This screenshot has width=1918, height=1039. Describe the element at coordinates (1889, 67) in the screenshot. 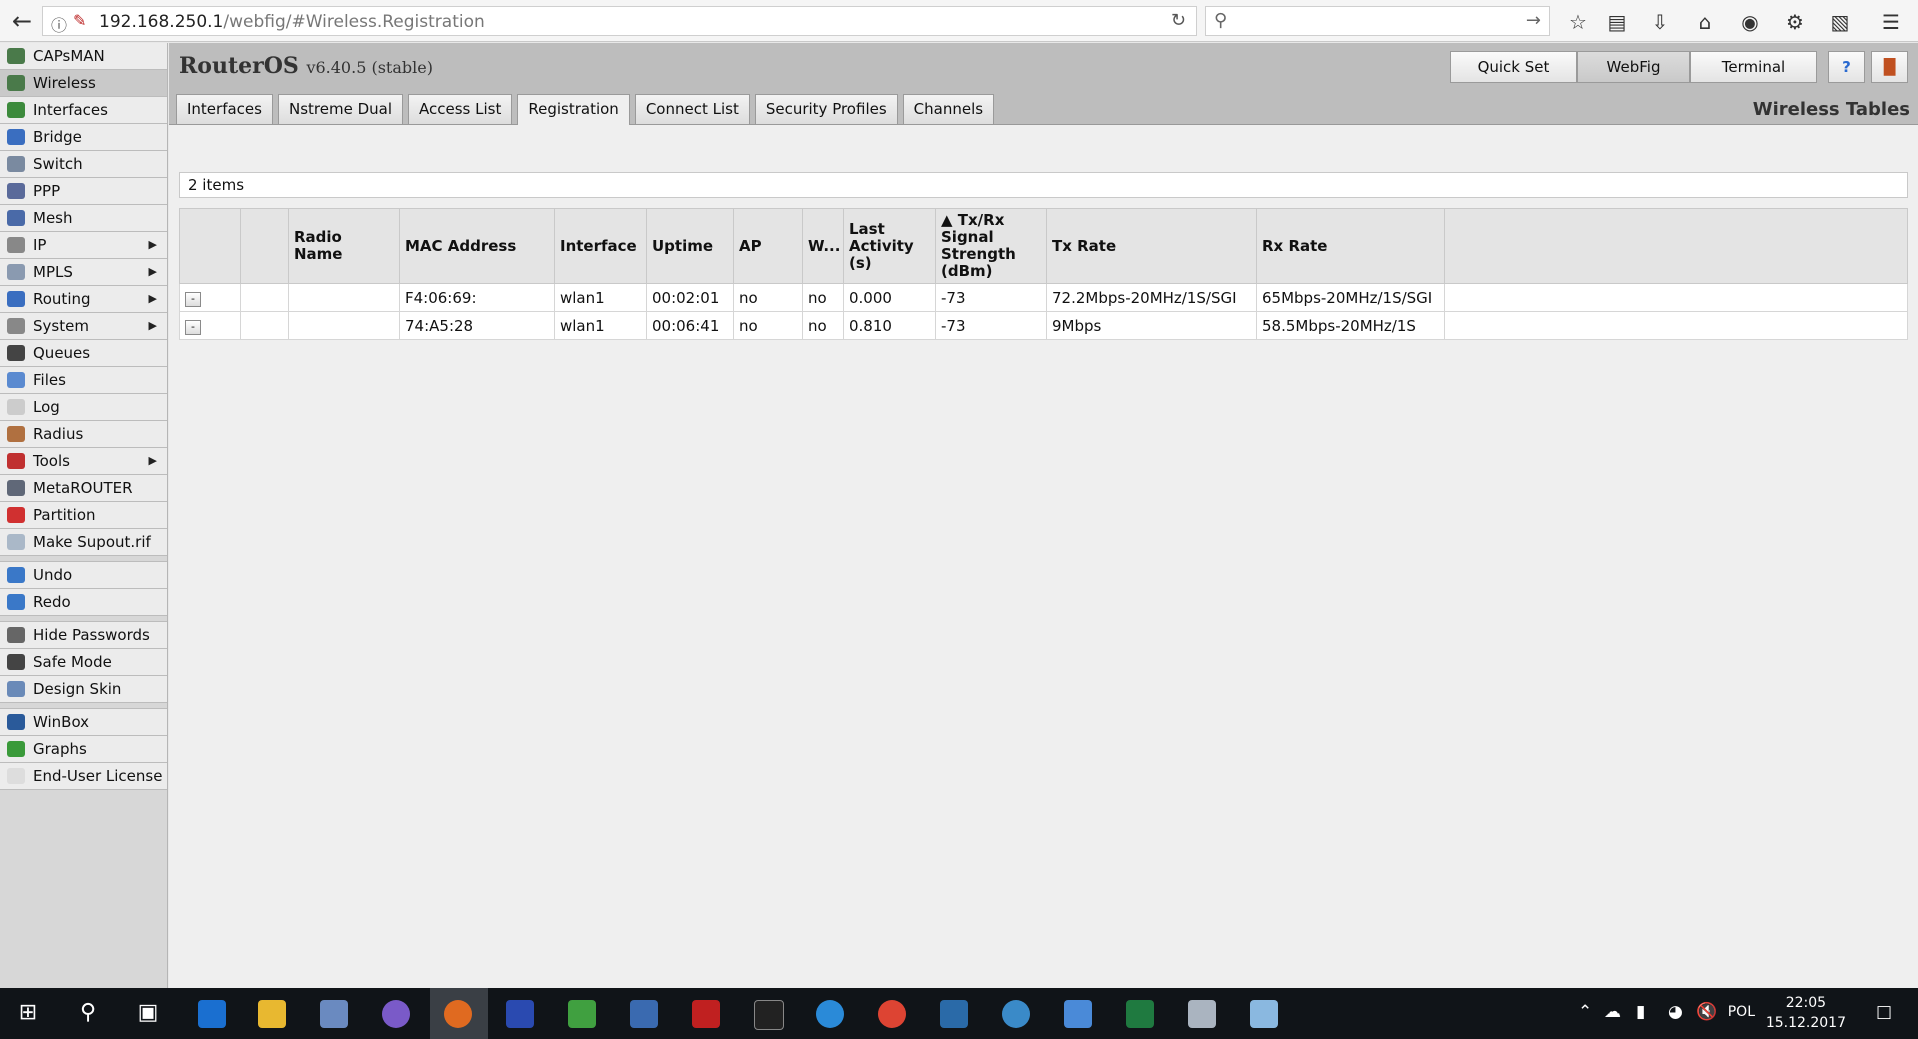

I see `logout-icon: █` at that location.